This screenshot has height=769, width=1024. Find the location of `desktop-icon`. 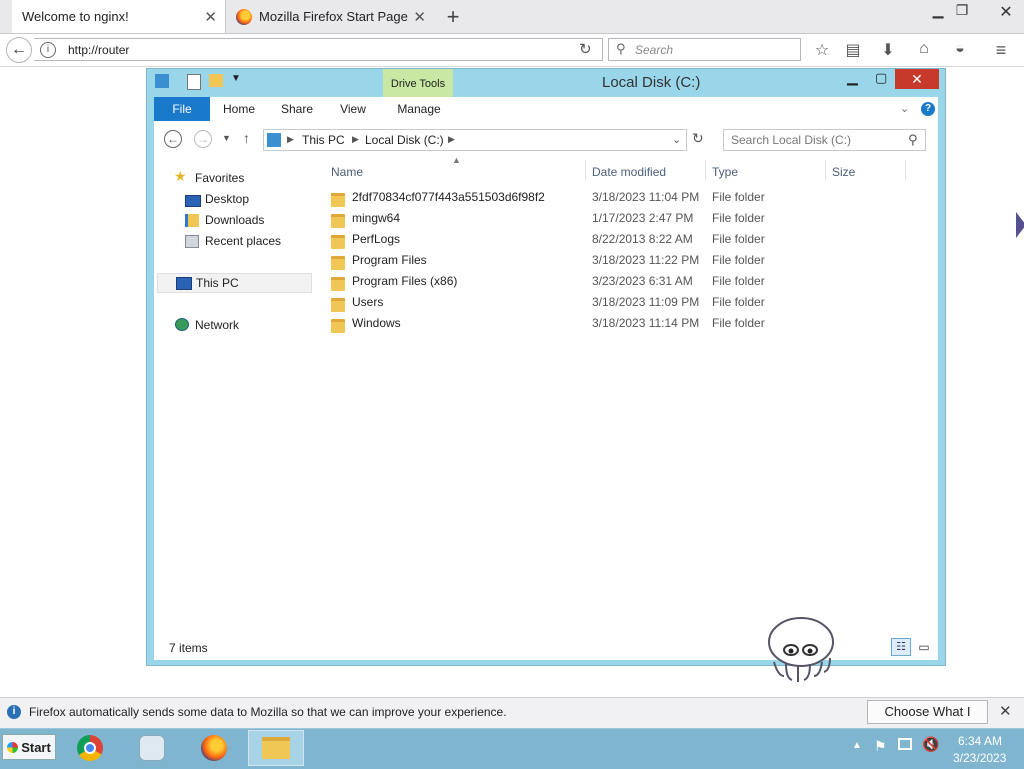

desktop-icon is located at coordinates (193, 201).